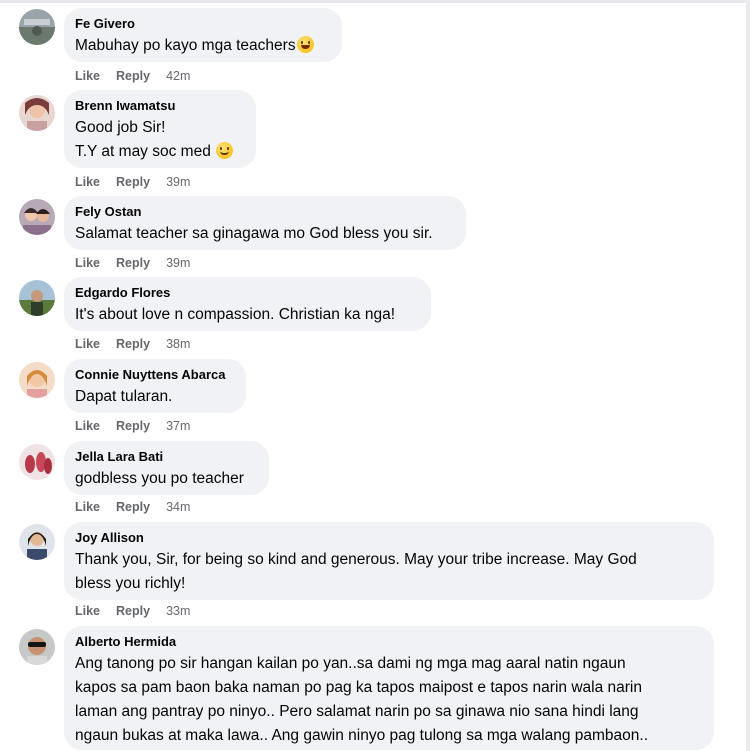 This screenshot has width=750, height=751. Describe the element at coordinates (178, 507) in the screenshot. I see `comment-timestamp: 34m` at that location.